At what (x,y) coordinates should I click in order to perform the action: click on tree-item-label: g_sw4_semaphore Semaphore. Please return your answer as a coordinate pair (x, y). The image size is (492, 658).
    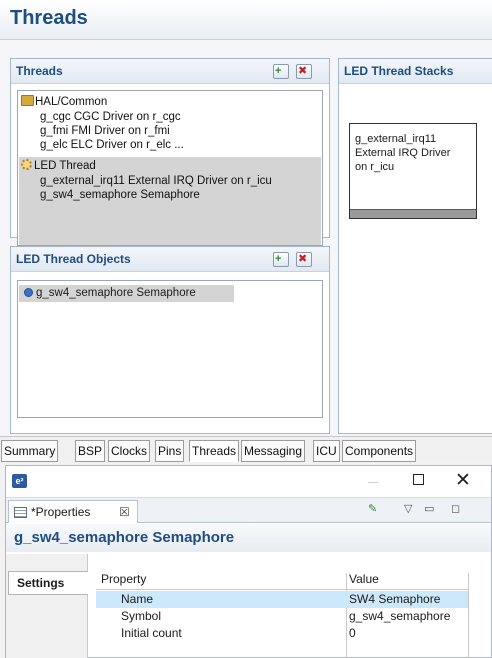
    Looking at the image, I should click on (120, 195).